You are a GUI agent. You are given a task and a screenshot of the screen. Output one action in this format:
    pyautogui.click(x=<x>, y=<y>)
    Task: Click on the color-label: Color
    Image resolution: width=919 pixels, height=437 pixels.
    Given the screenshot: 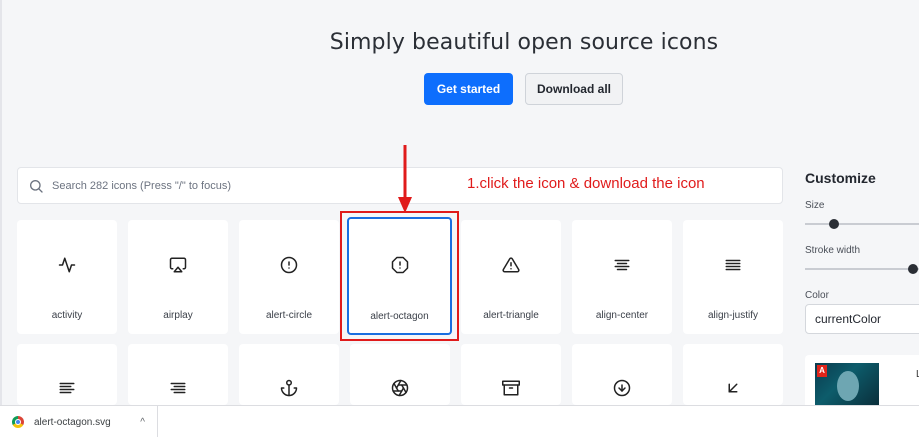 What is the action you would take?
    pyautogui.click(x=817, y=295)
    